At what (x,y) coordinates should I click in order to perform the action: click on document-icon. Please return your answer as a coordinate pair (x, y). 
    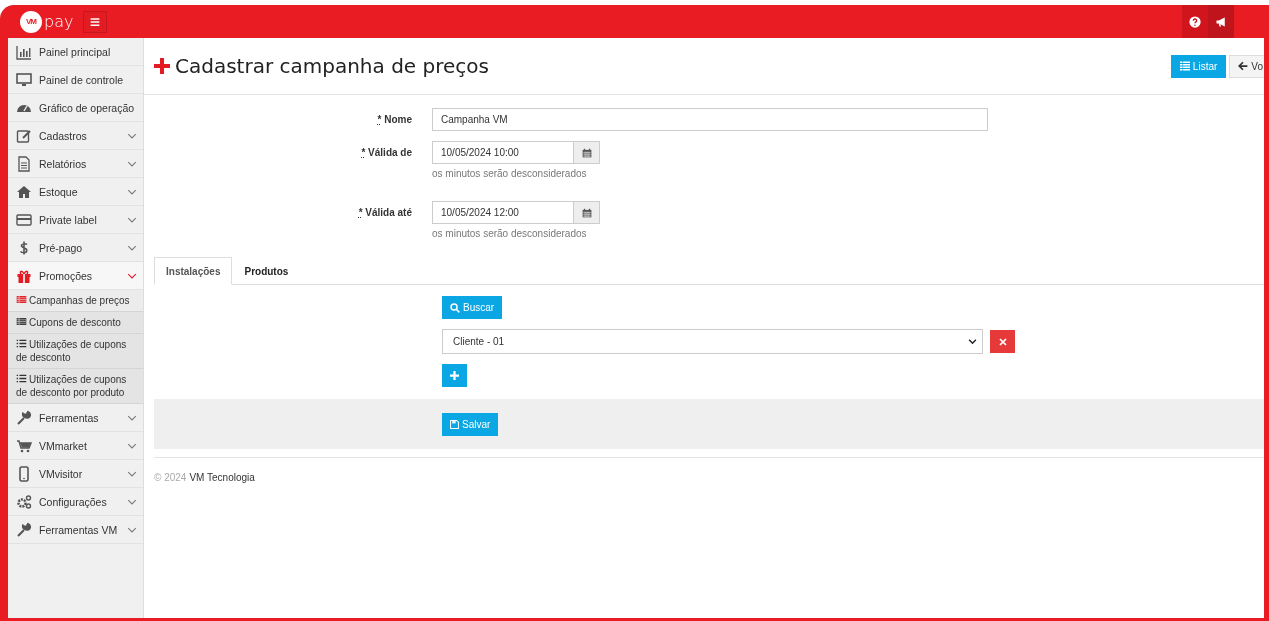
    Looking at the image, I should click on (24, 163).